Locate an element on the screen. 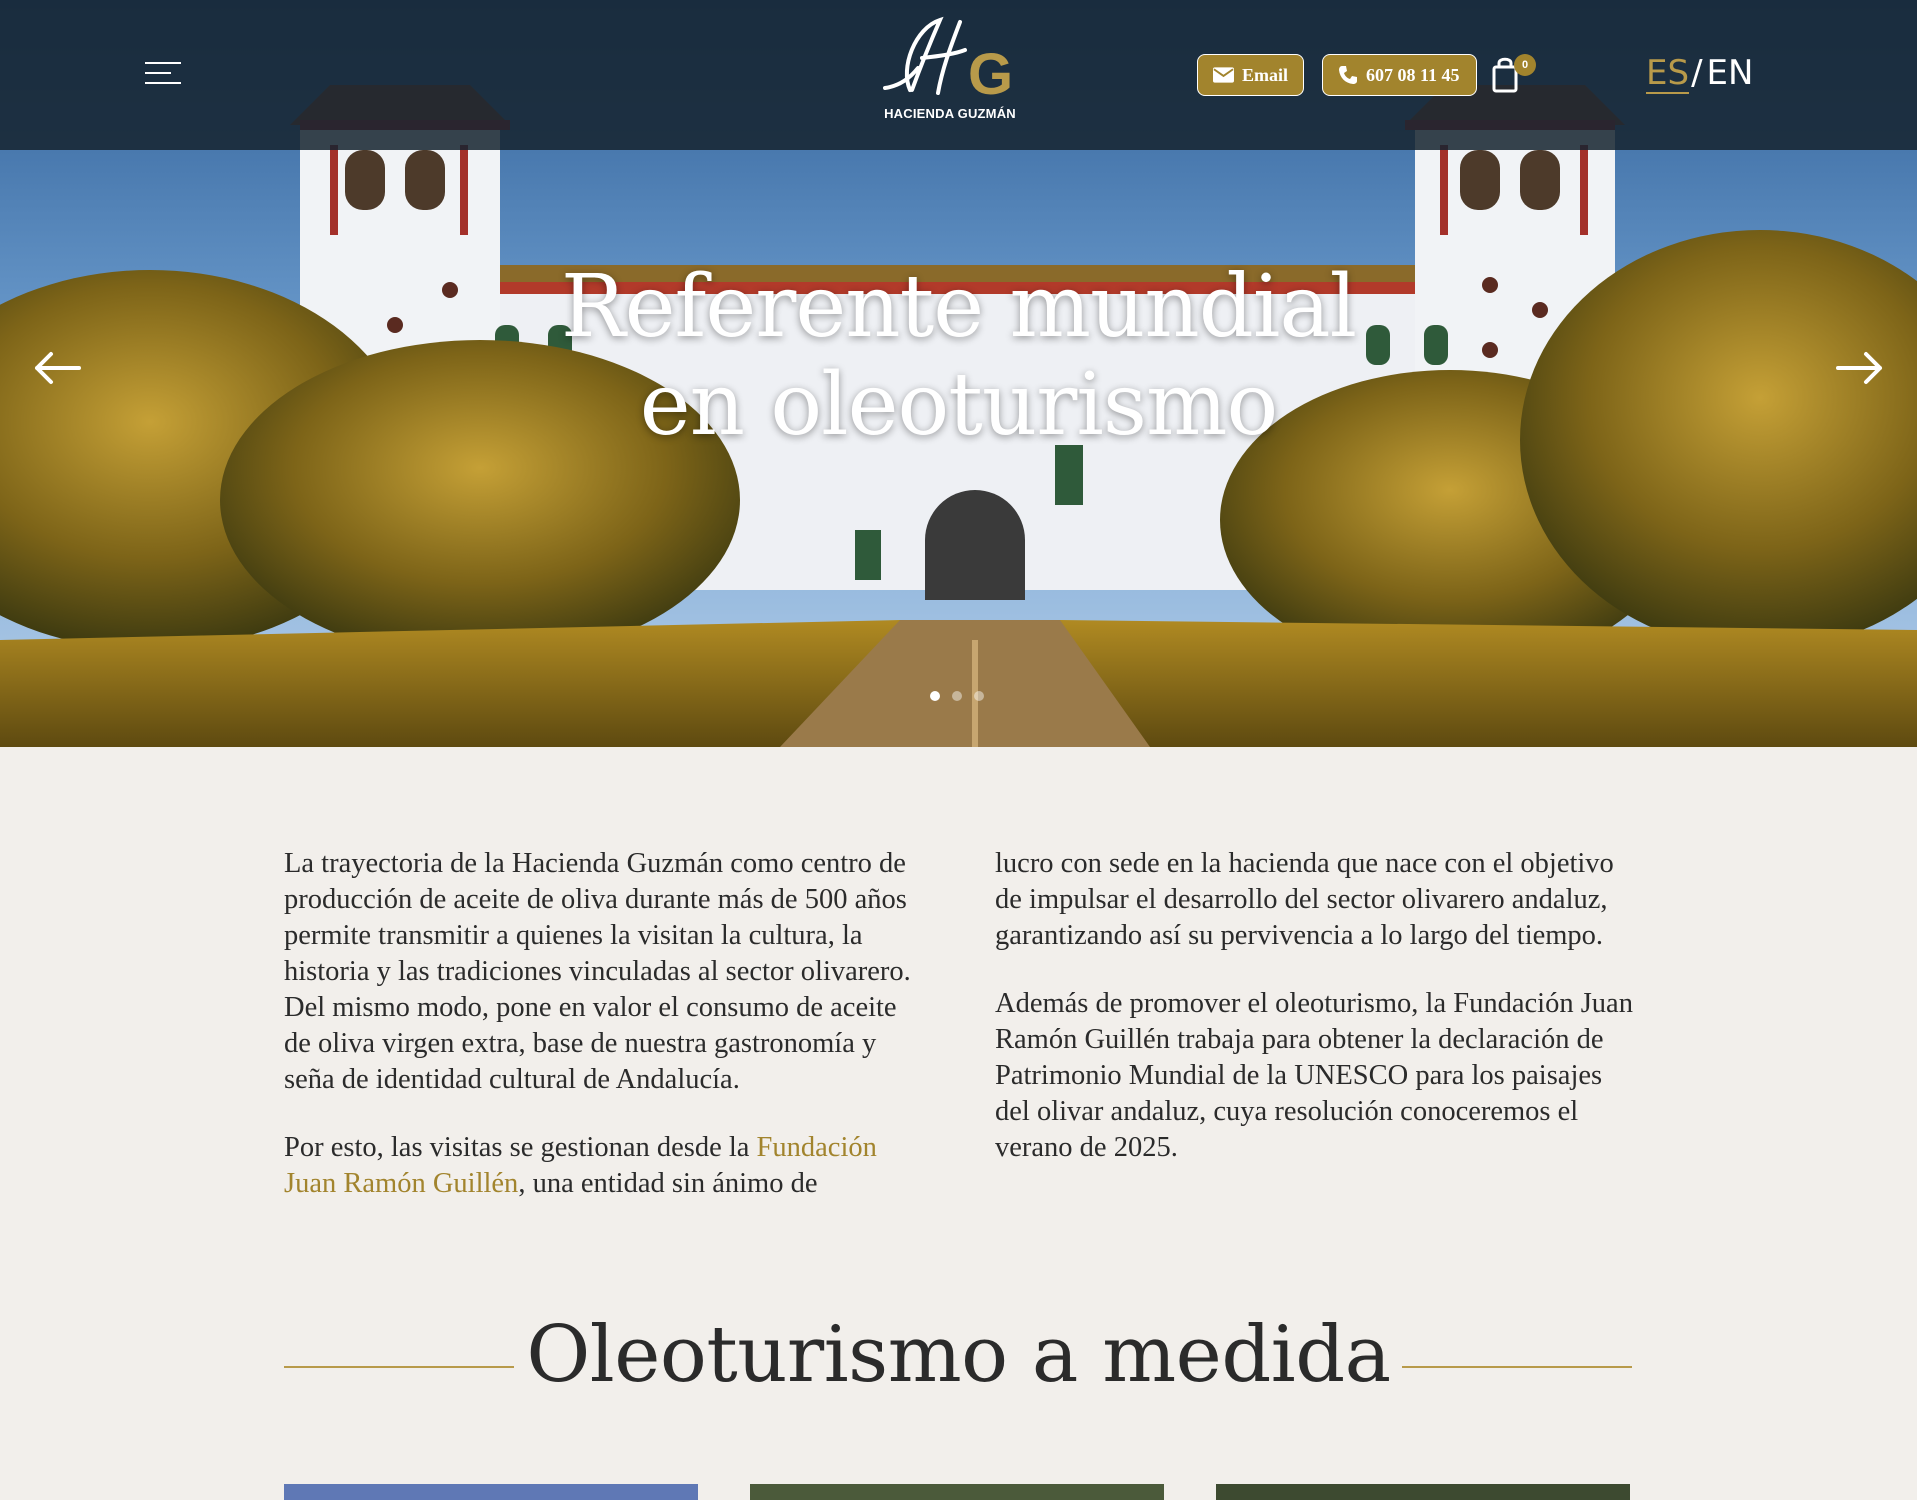  email-label: Email is located at coordinates (1264, 74).